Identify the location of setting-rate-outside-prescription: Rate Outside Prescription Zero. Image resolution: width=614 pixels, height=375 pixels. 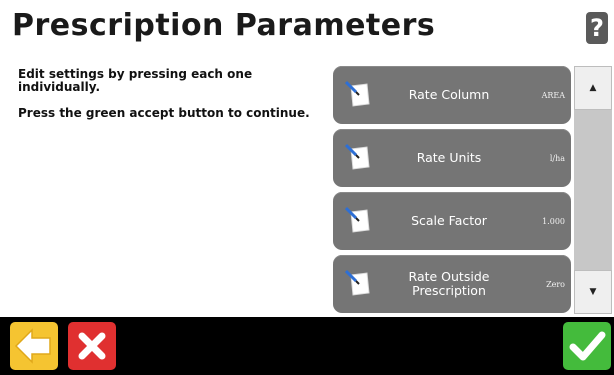
(452, 284).